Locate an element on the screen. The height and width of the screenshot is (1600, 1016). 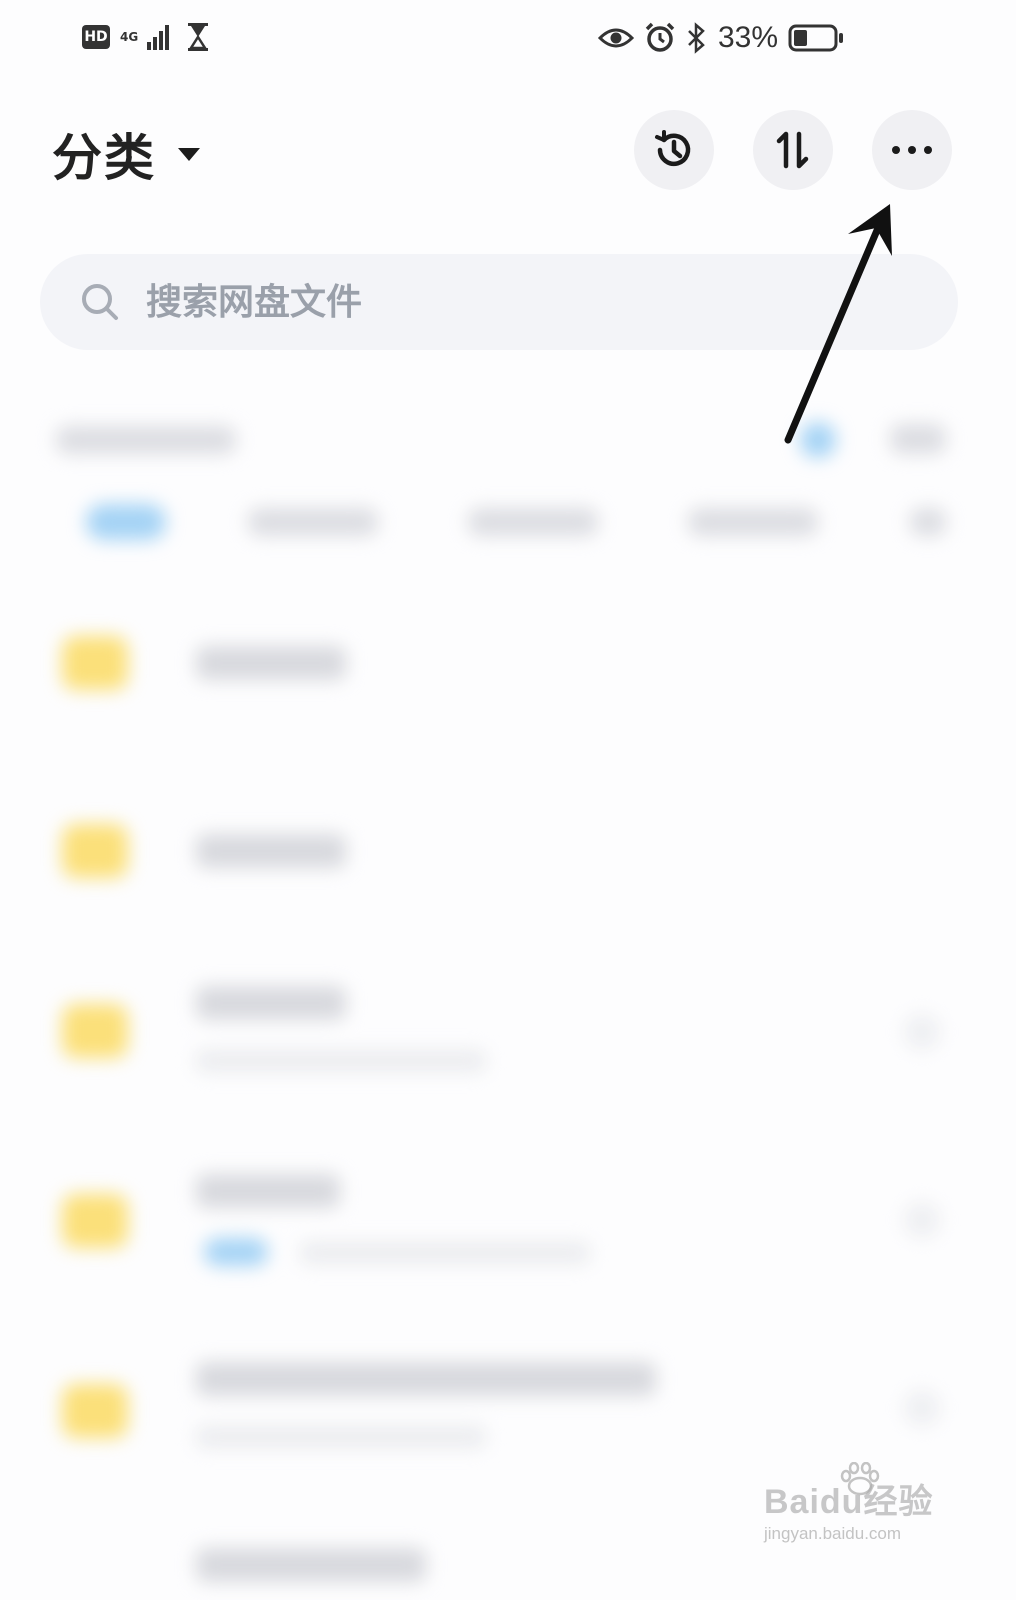
baidu-watermark: Baidu经验 jingyan.baidu.com is located at coordinates (853, 1510).